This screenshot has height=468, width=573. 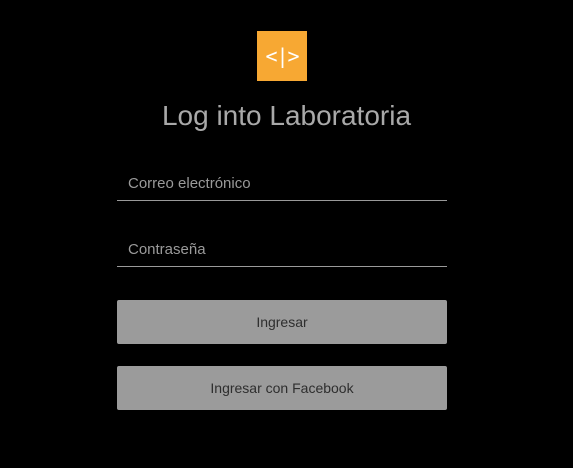 I want to click on email-input, so click(x=282, y=183).